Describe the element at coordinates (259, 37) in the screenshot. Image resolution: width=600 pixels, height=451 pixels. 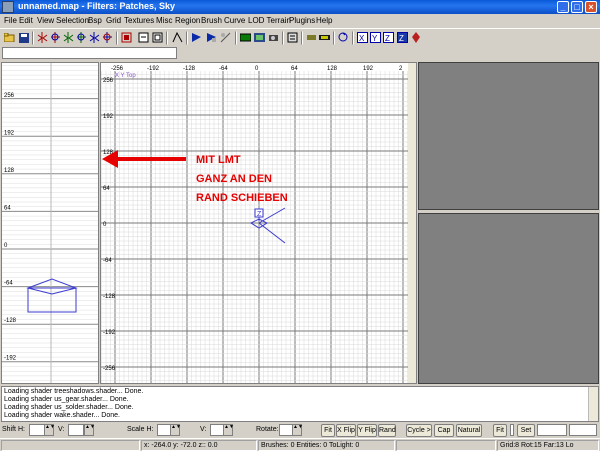
I see `texture-lock-icon` at that location.